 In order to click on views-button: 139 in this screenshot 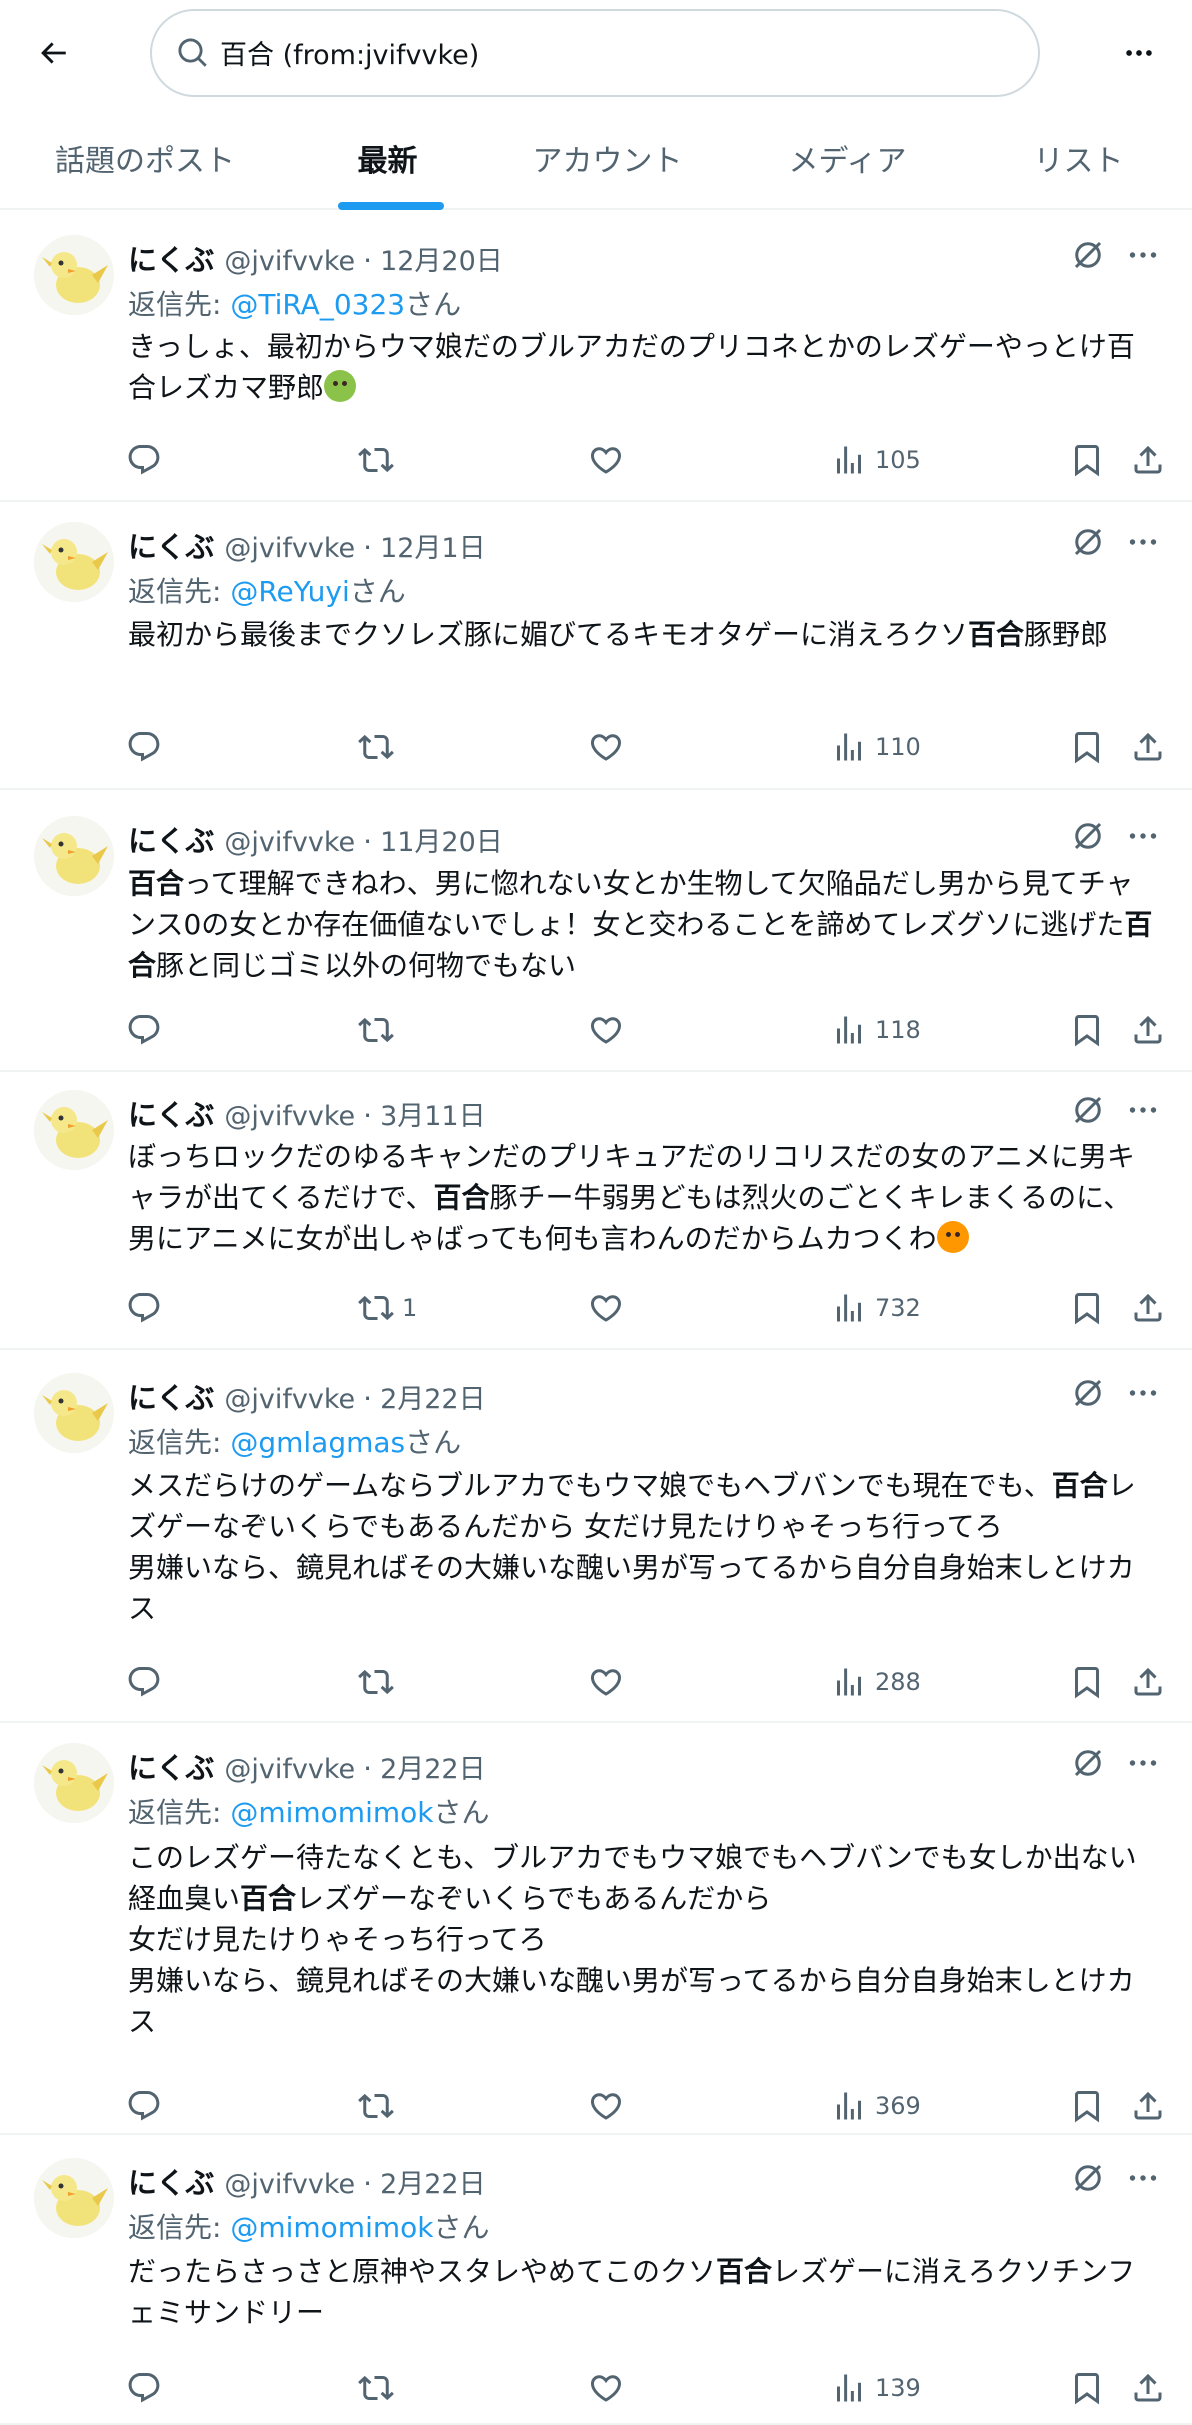, I will do `click(876, 2388)`.